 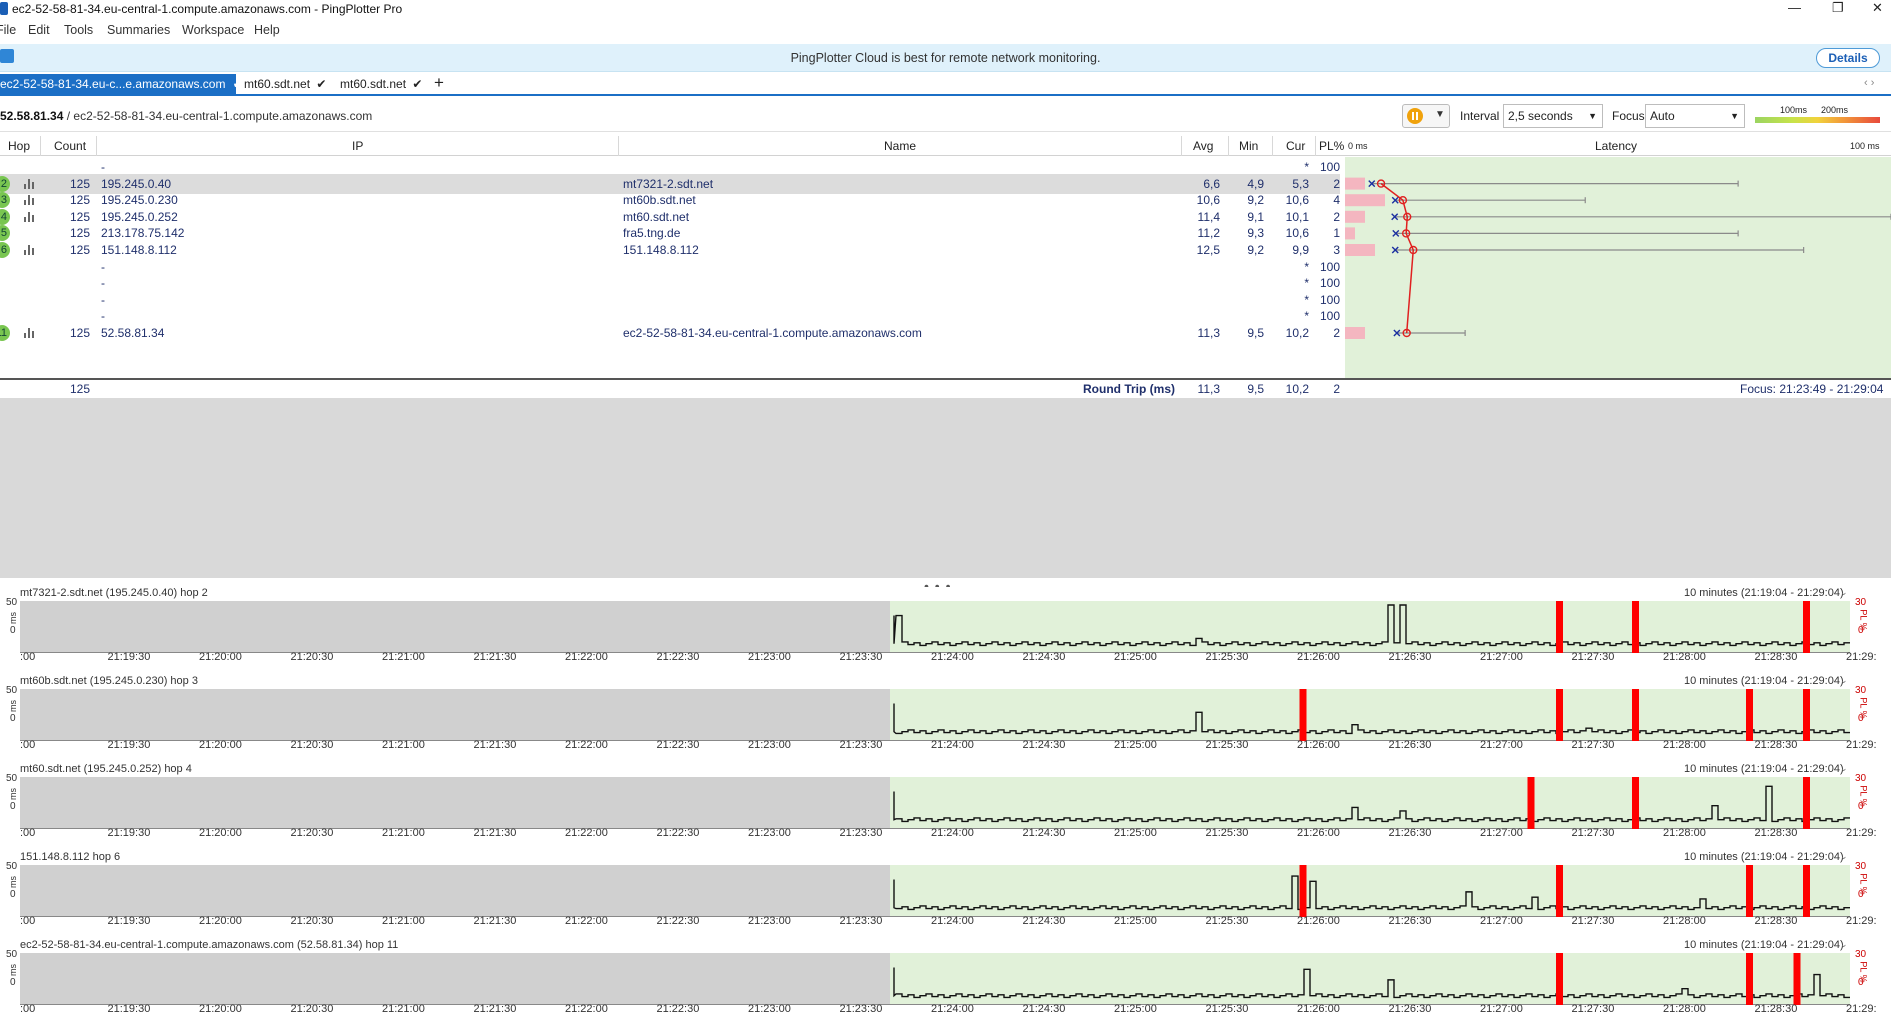 What do you see at coordinates (1208, 250) in the screenshot?
I see `hop-avg: 12,5` at bounding box center [1208, 250].